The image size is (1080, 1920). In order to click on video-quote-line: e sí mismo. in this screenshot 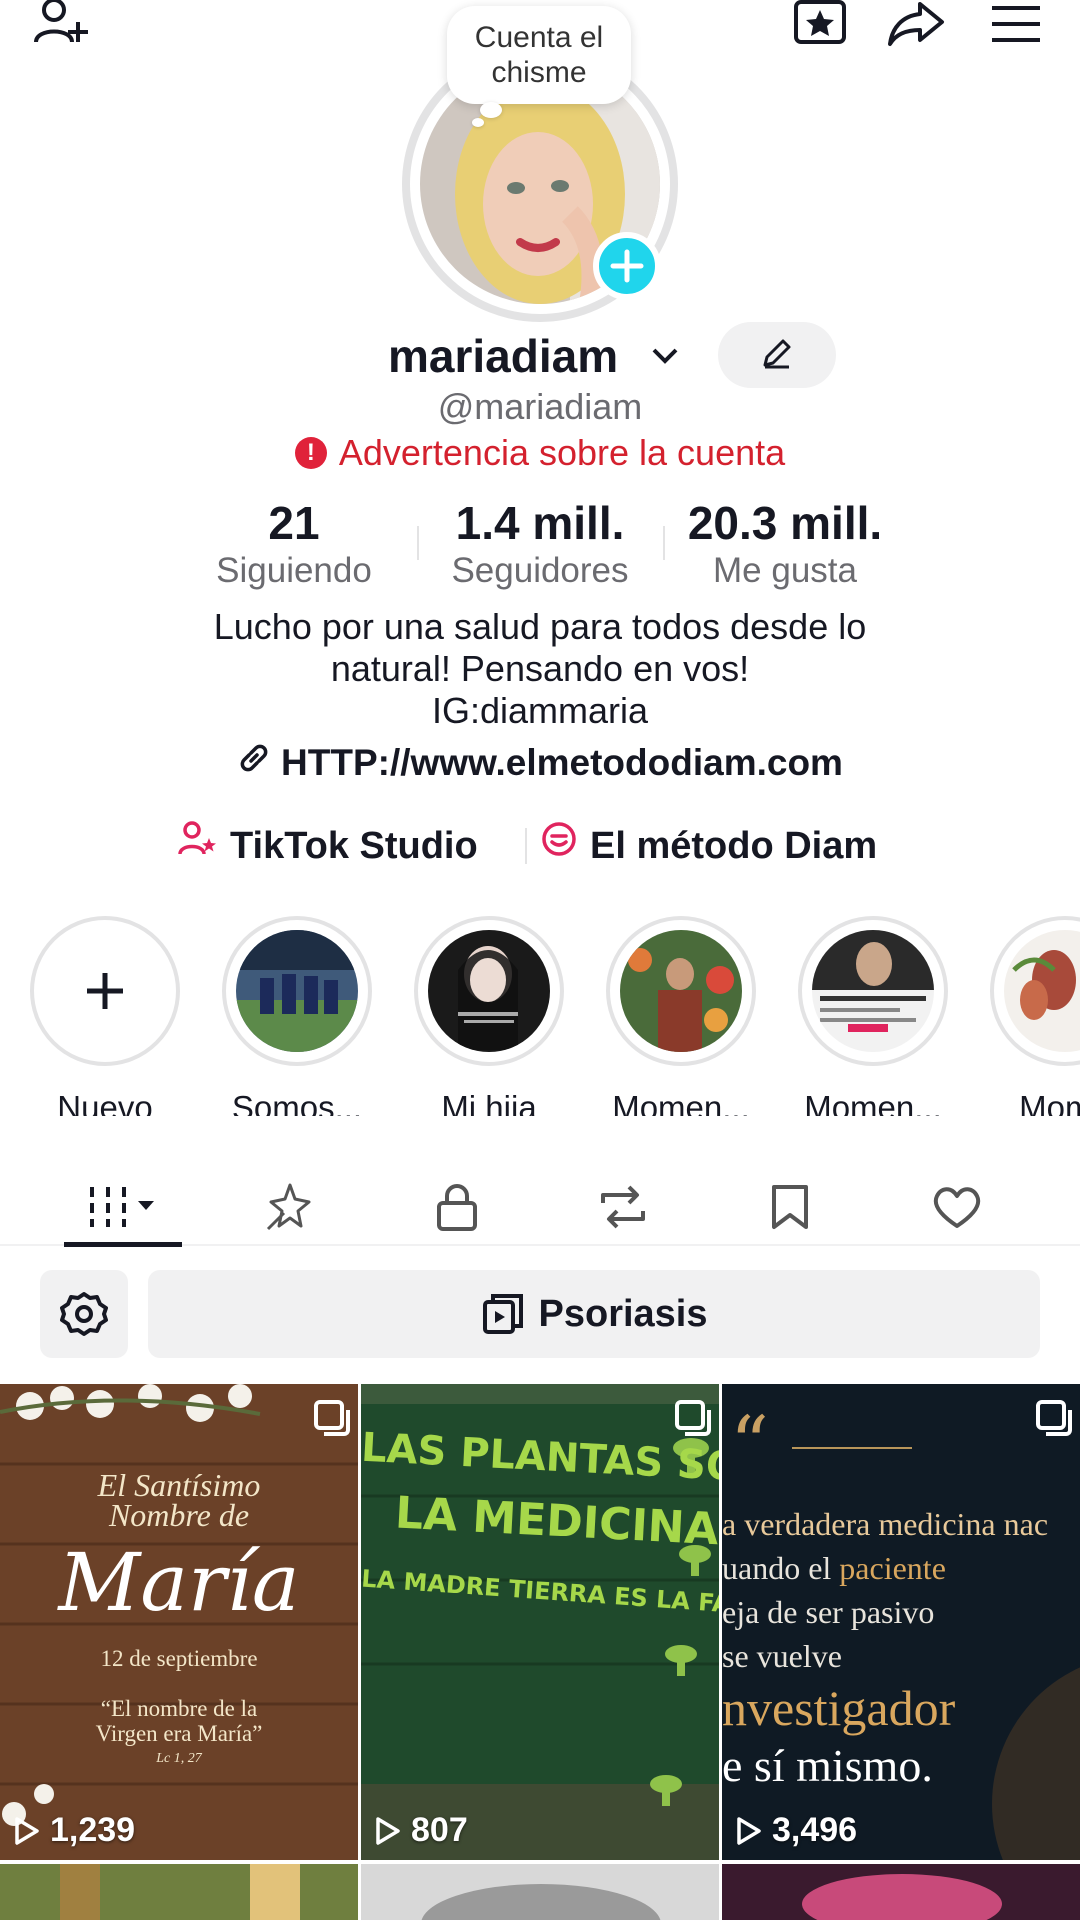, I will do `click(827, 1765)`.